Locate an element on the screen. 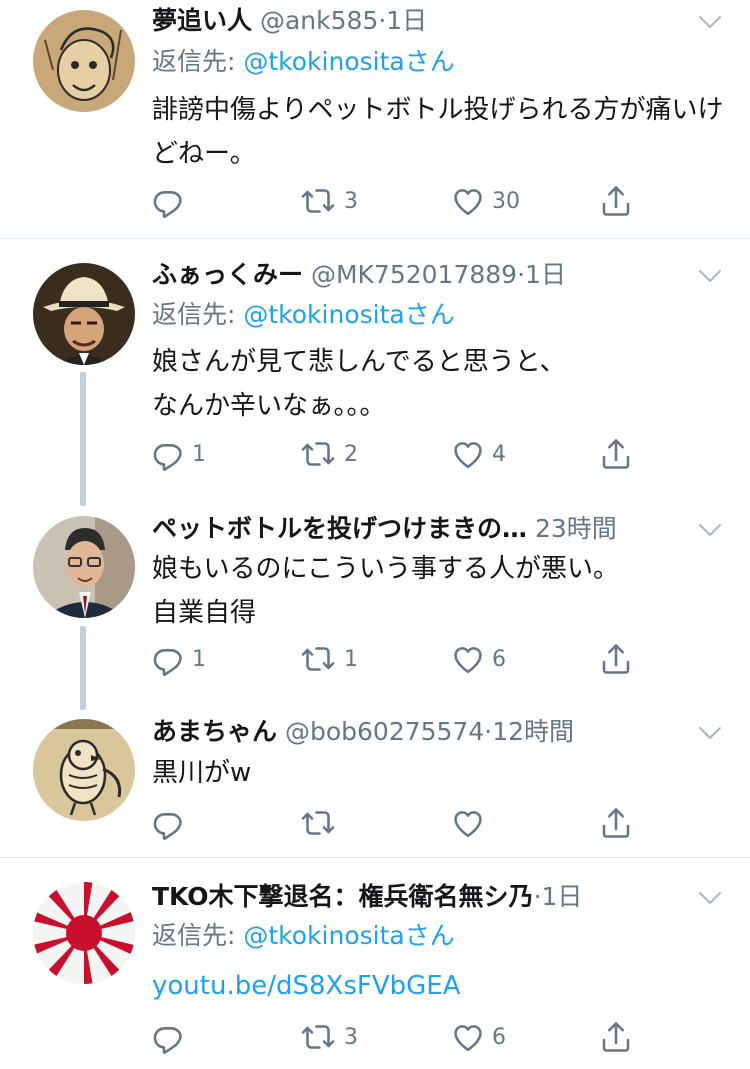  like-button: 4 is located at coordinates (478, 454).